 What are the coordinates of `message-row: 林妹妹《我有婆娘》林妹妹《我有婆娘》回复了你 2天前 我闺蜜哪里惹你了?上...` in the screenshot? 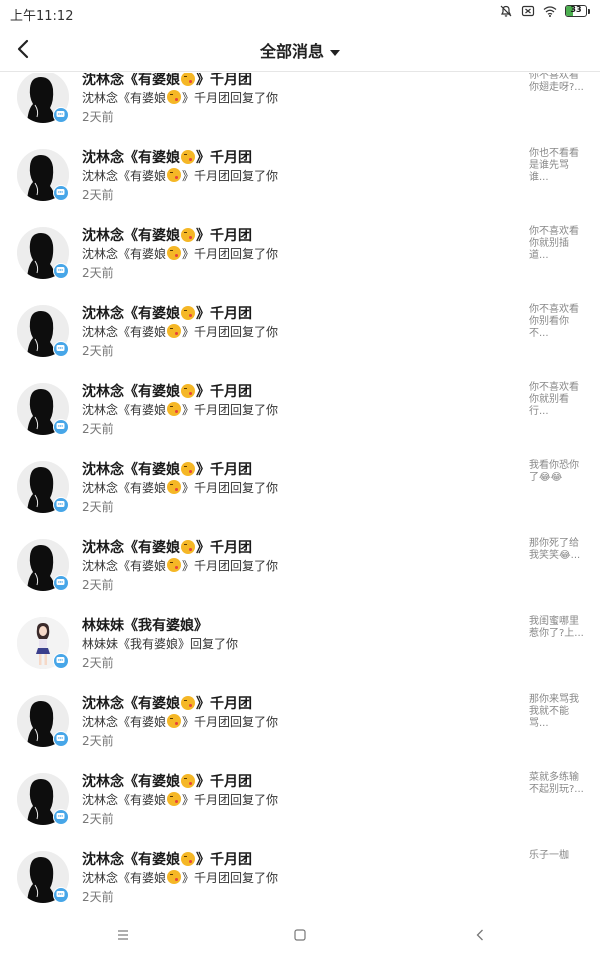 It's located at (300, 641).